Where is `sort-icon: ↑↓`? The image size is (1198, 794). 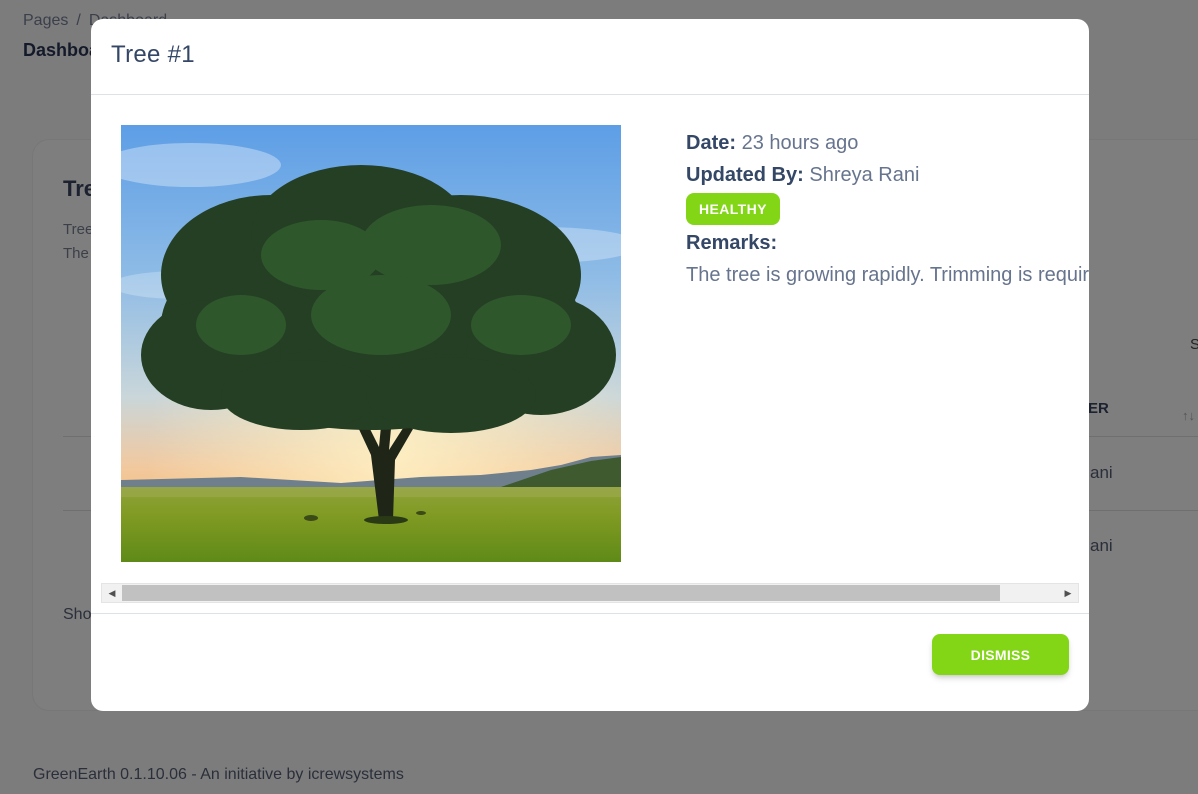
sort-icon: ↑↓ is located at coordinates (1188, 415).